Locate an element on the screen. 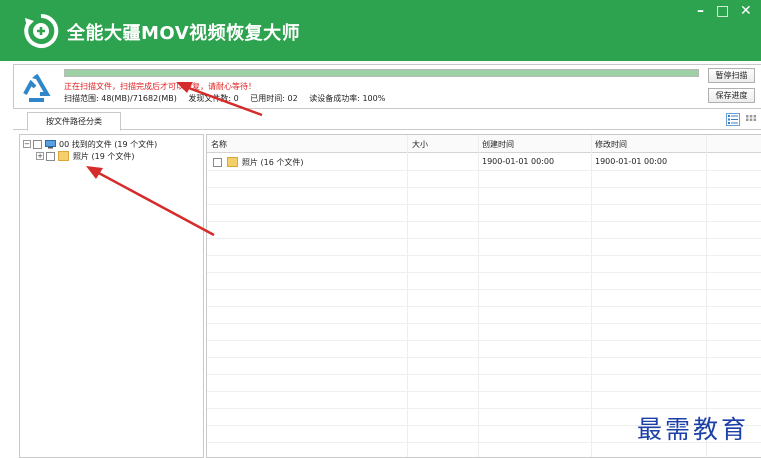  photos-checkbox is located at coordinates (50, 156).